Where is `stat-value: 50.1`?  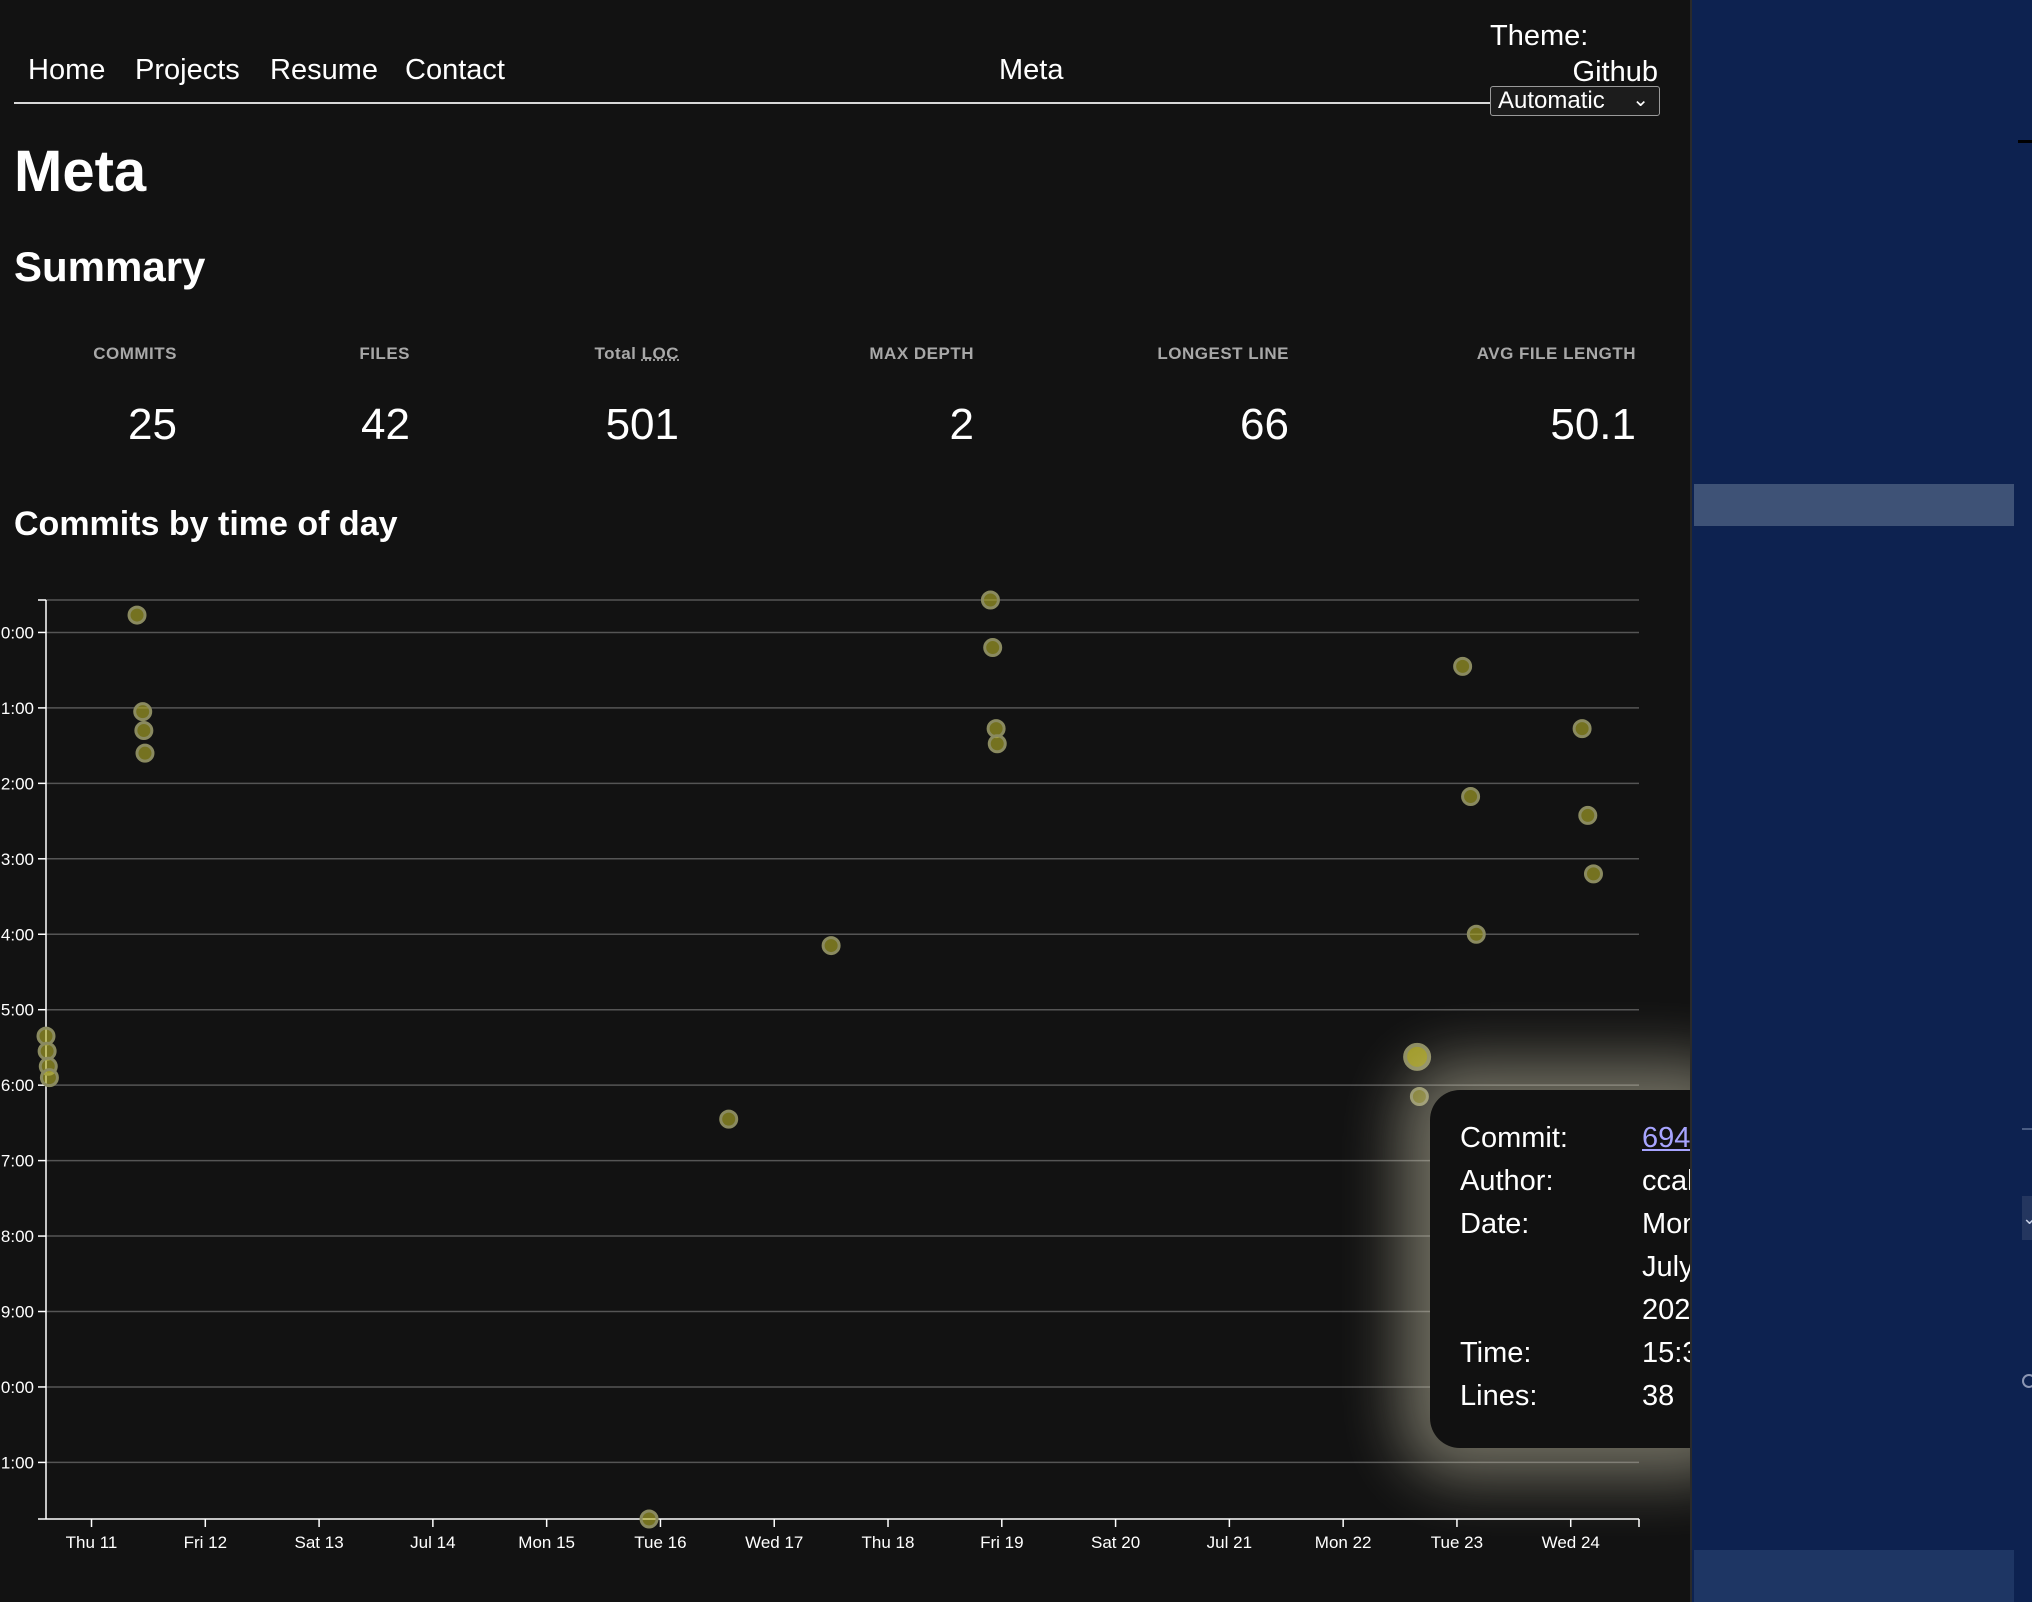 stat-value: 50.1 is located at coordinates (1593, 424).